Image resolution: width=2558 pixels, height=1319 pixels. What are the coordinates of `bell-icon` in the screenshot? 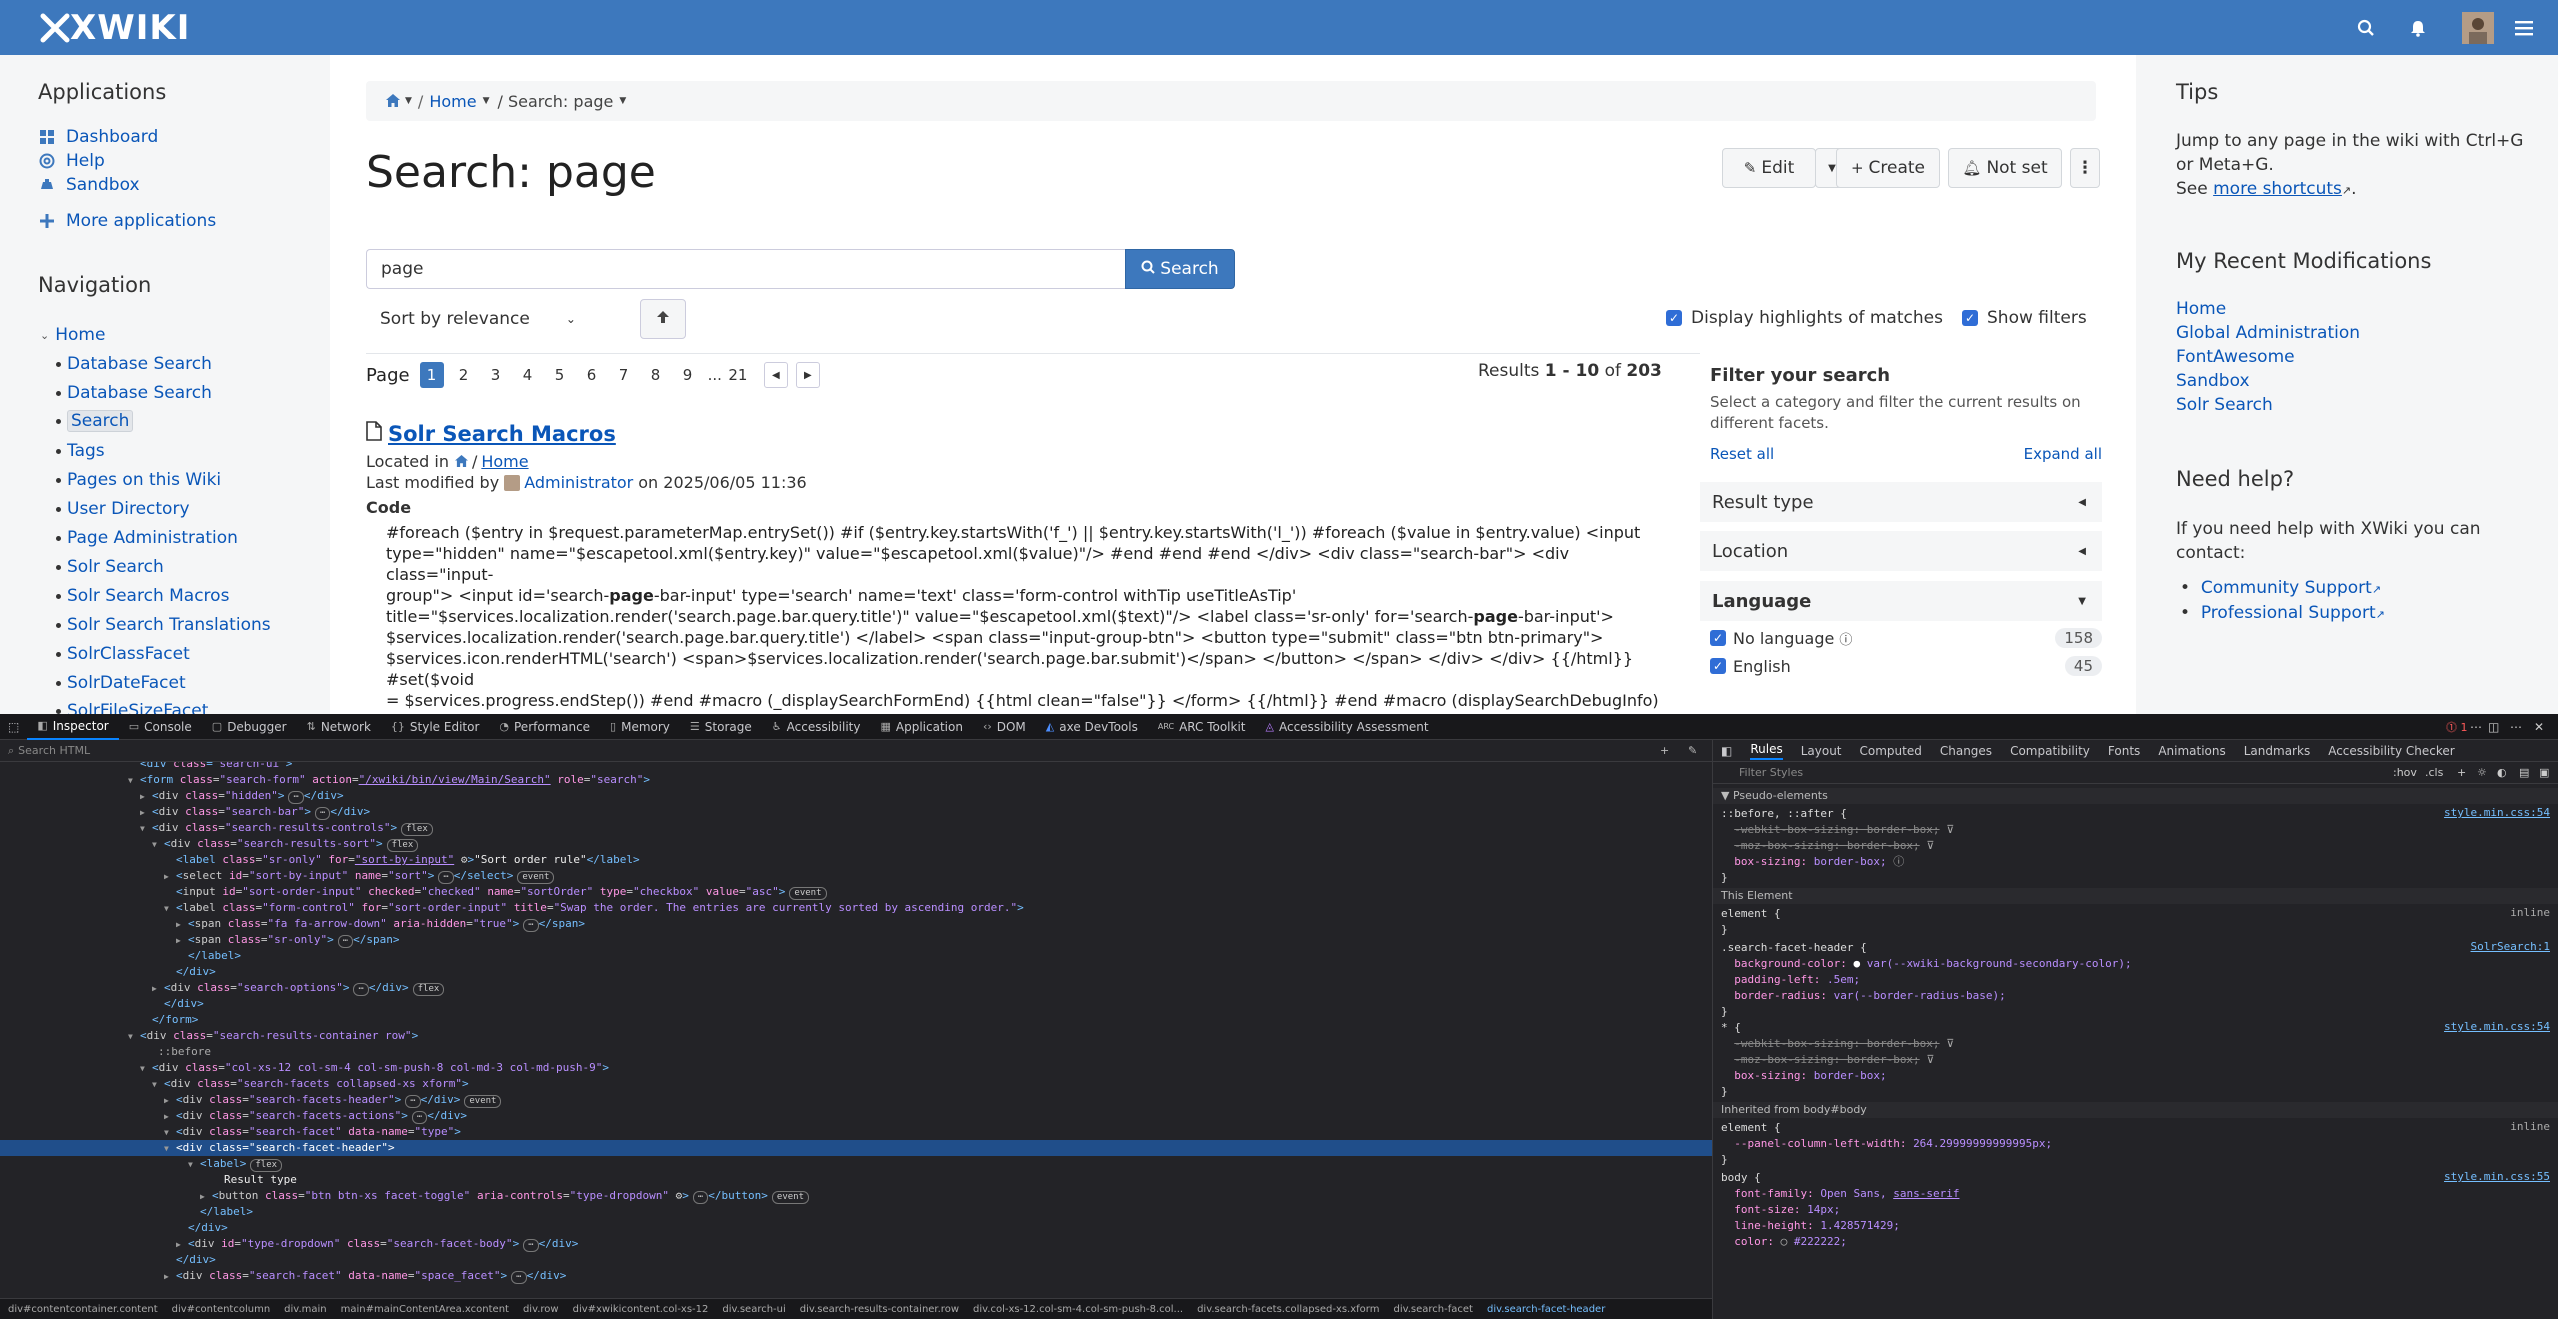 It's located at (2418, 28).